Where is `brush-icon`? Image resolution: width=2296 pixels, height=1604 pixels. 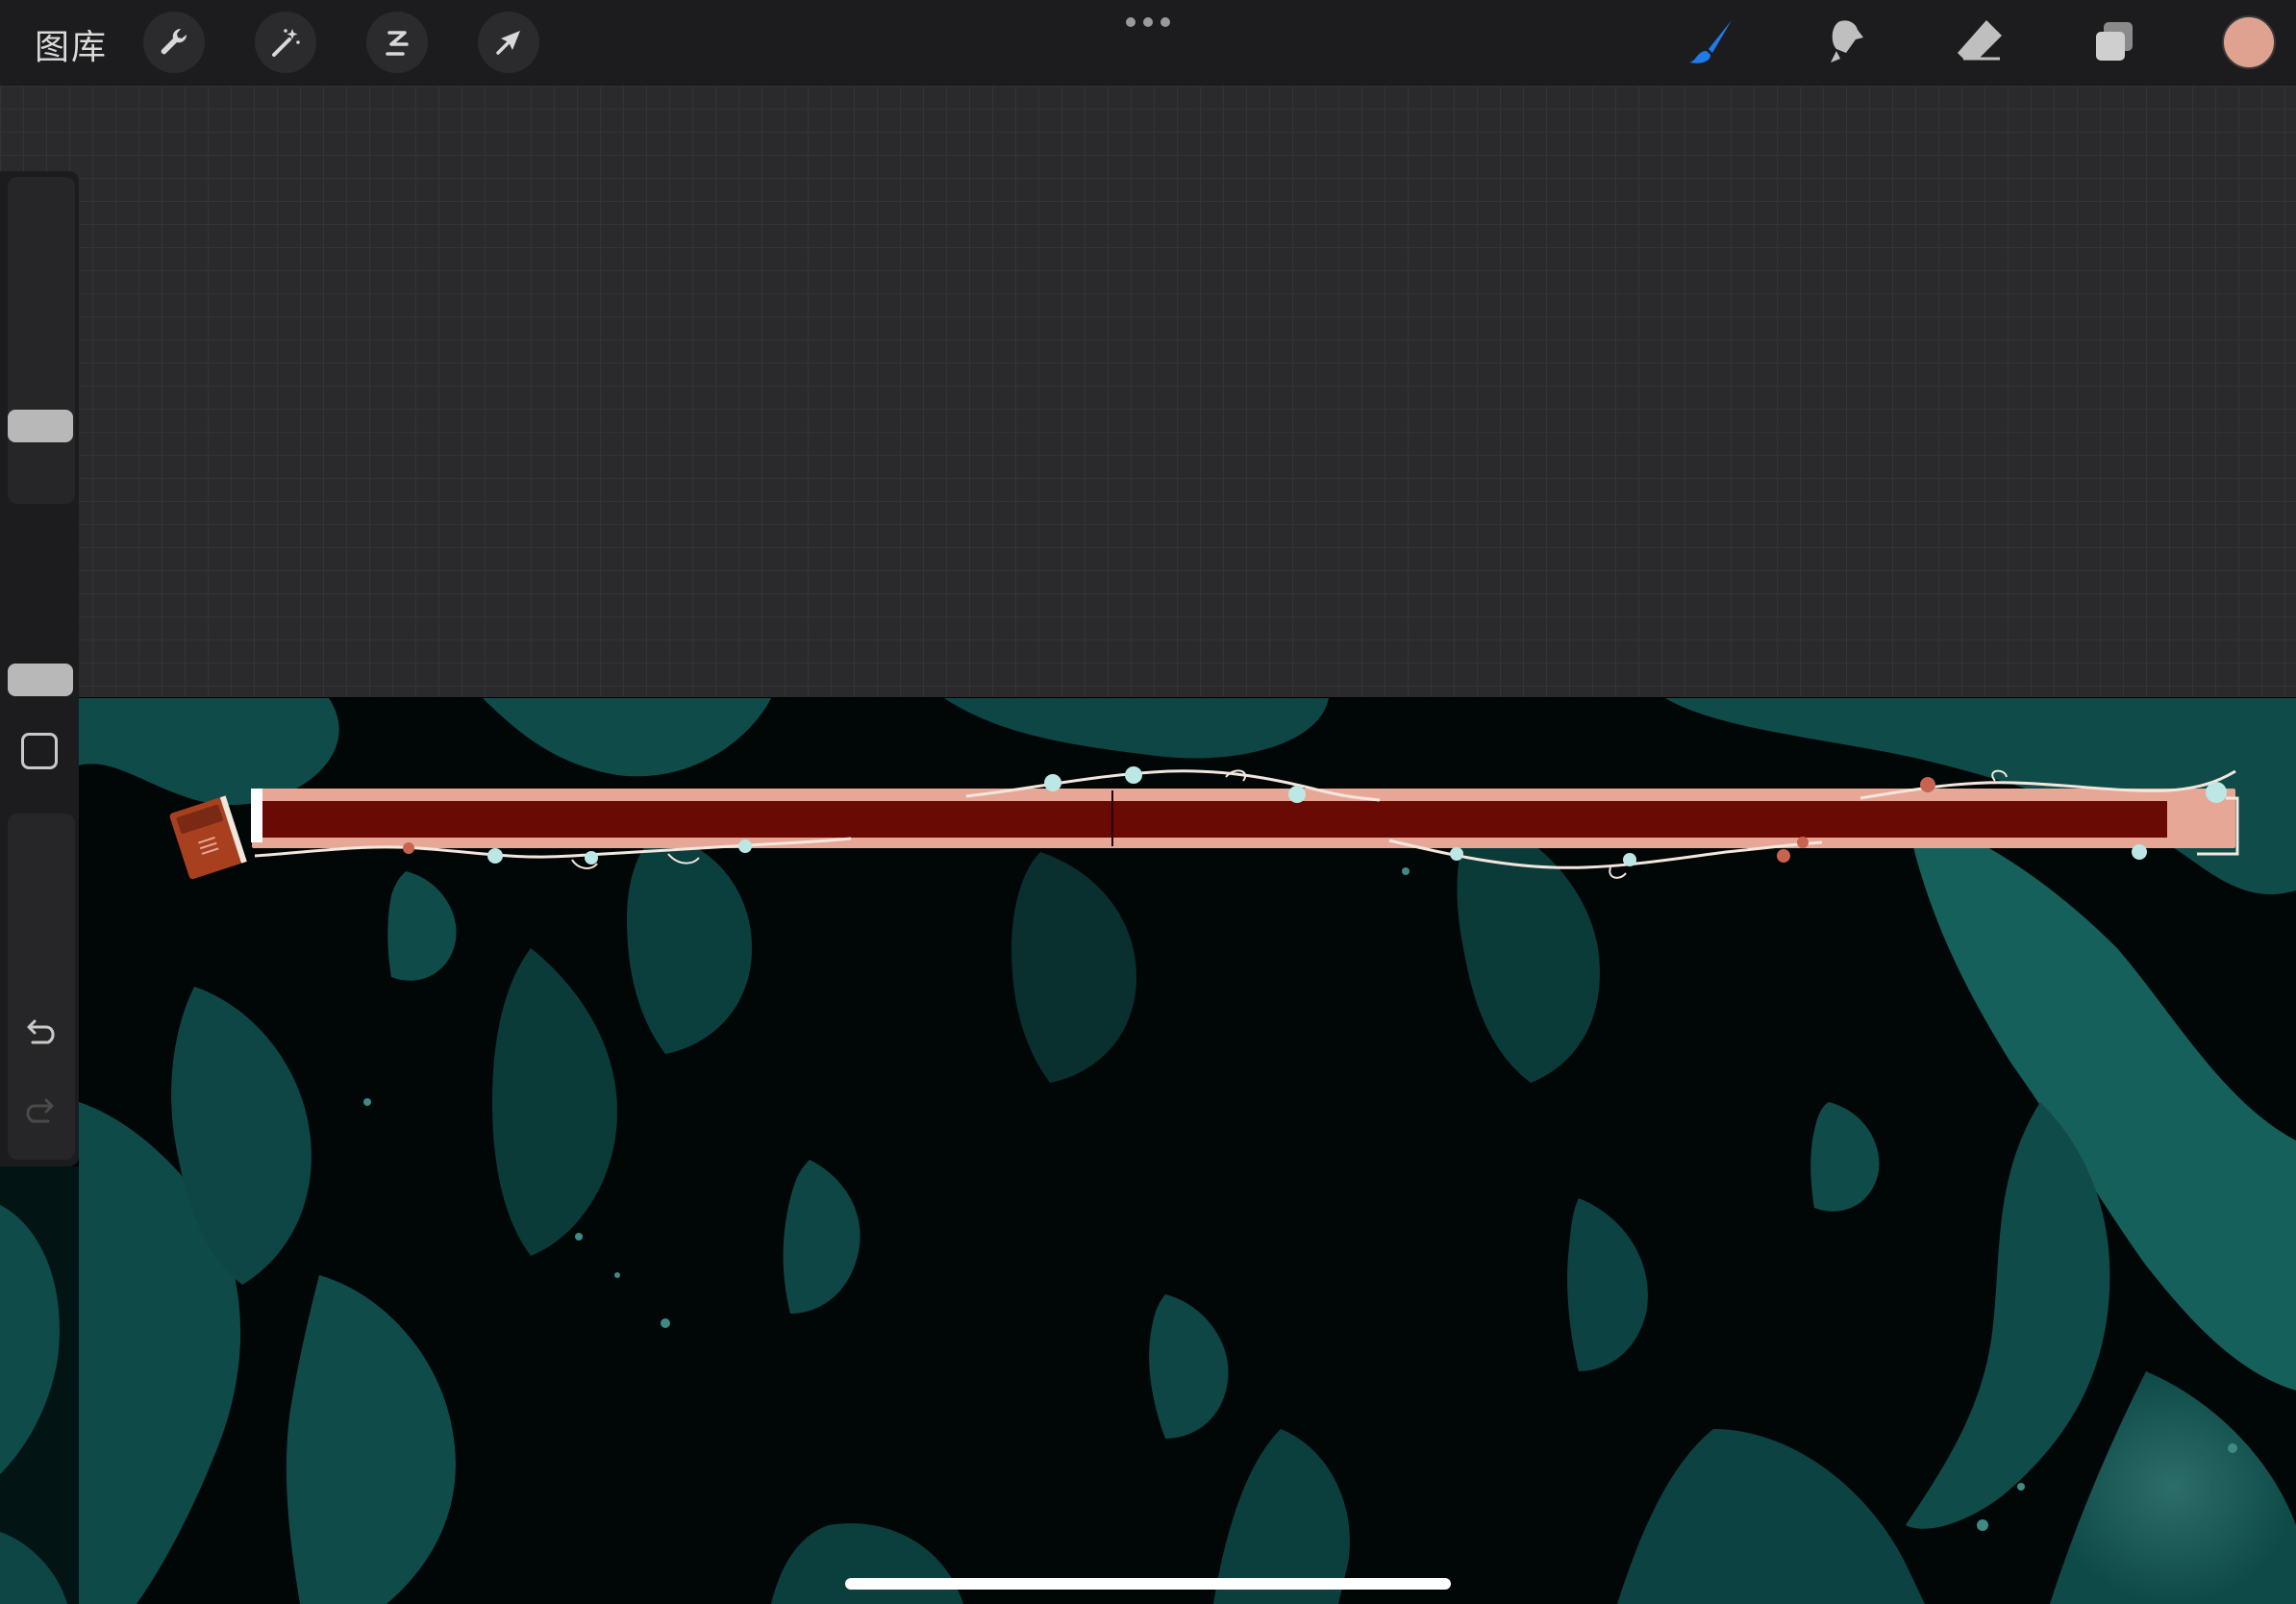 brush-icon is located at coordinates (1710, 41).